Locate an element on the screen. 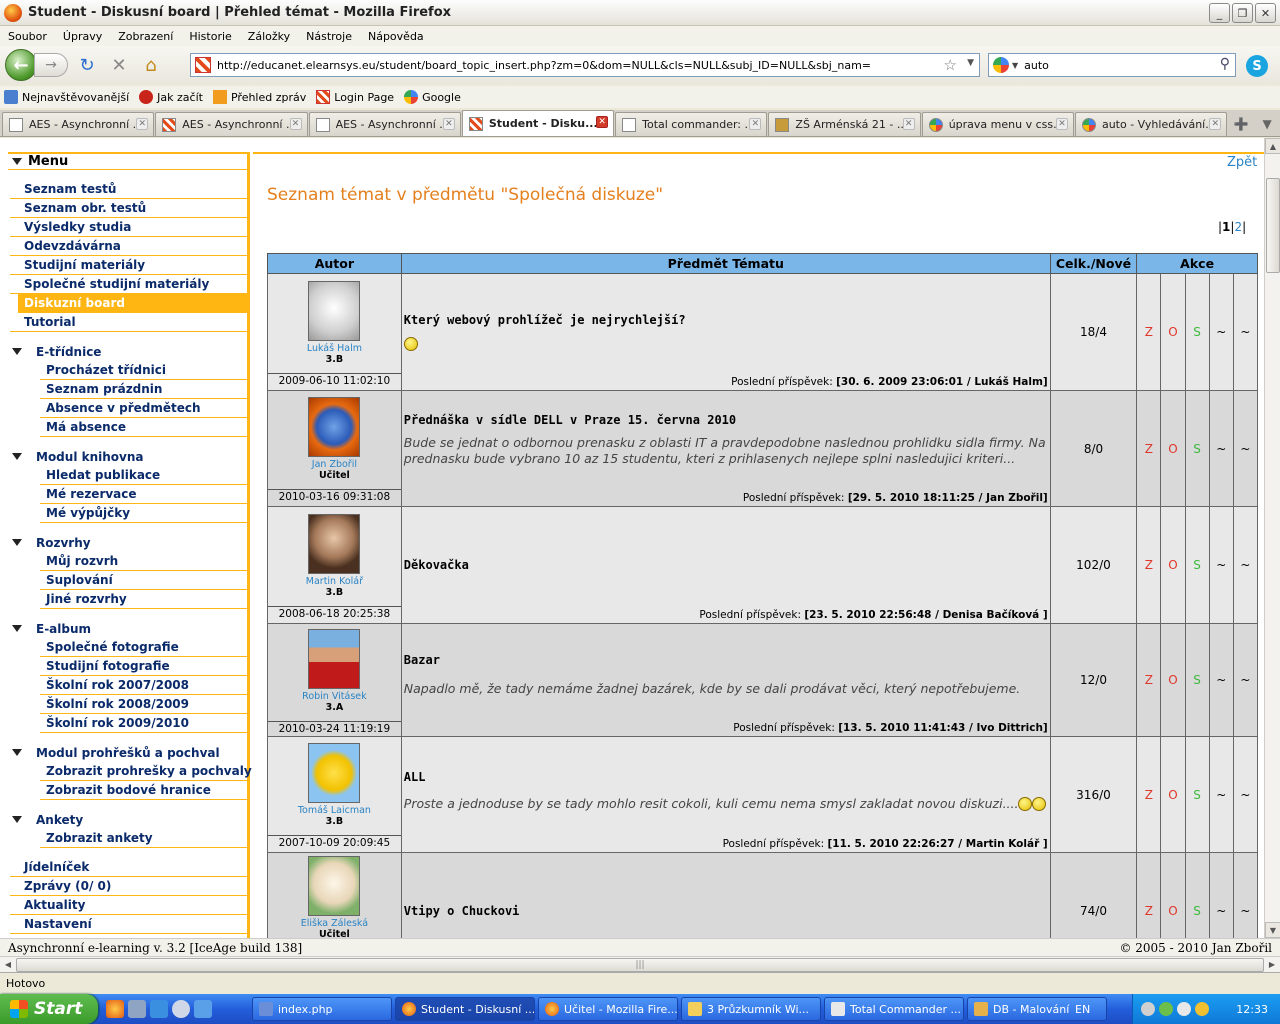  tab-total-commander: Total commander: ... ✕ is located at coordinates (691, 124).